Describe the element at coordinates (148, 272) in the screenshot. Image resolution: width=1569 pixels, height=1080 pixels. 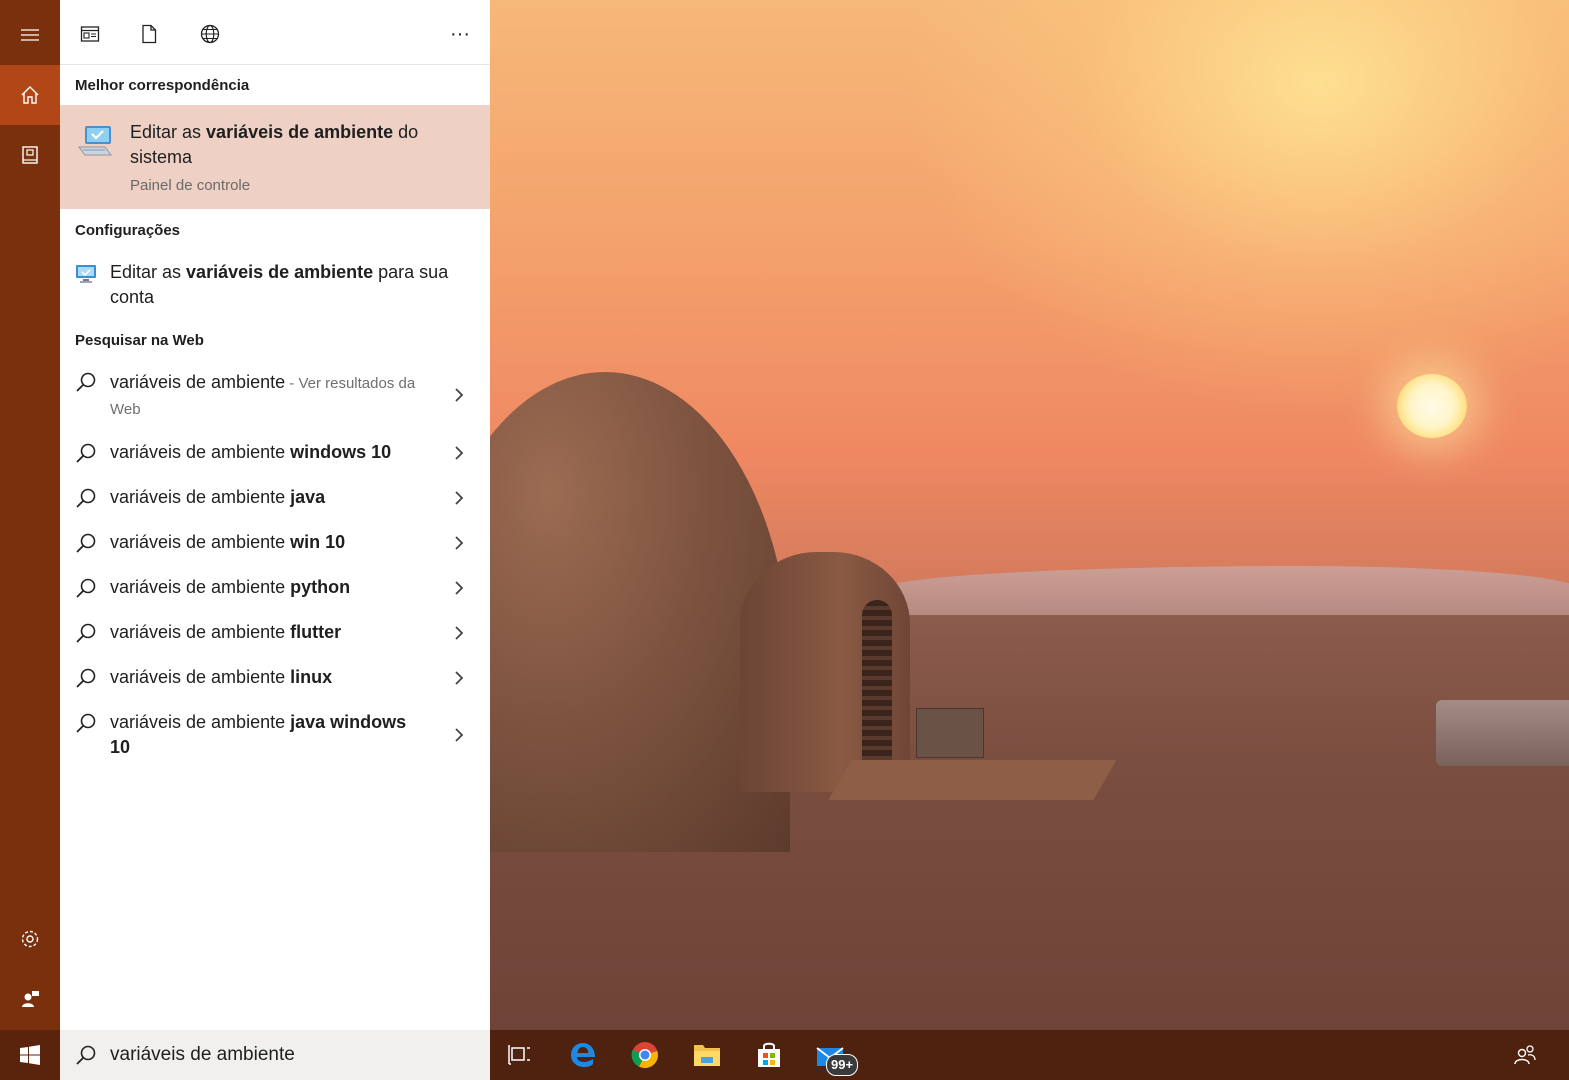
I see `settings-result-prefix: Editar as` at that location.